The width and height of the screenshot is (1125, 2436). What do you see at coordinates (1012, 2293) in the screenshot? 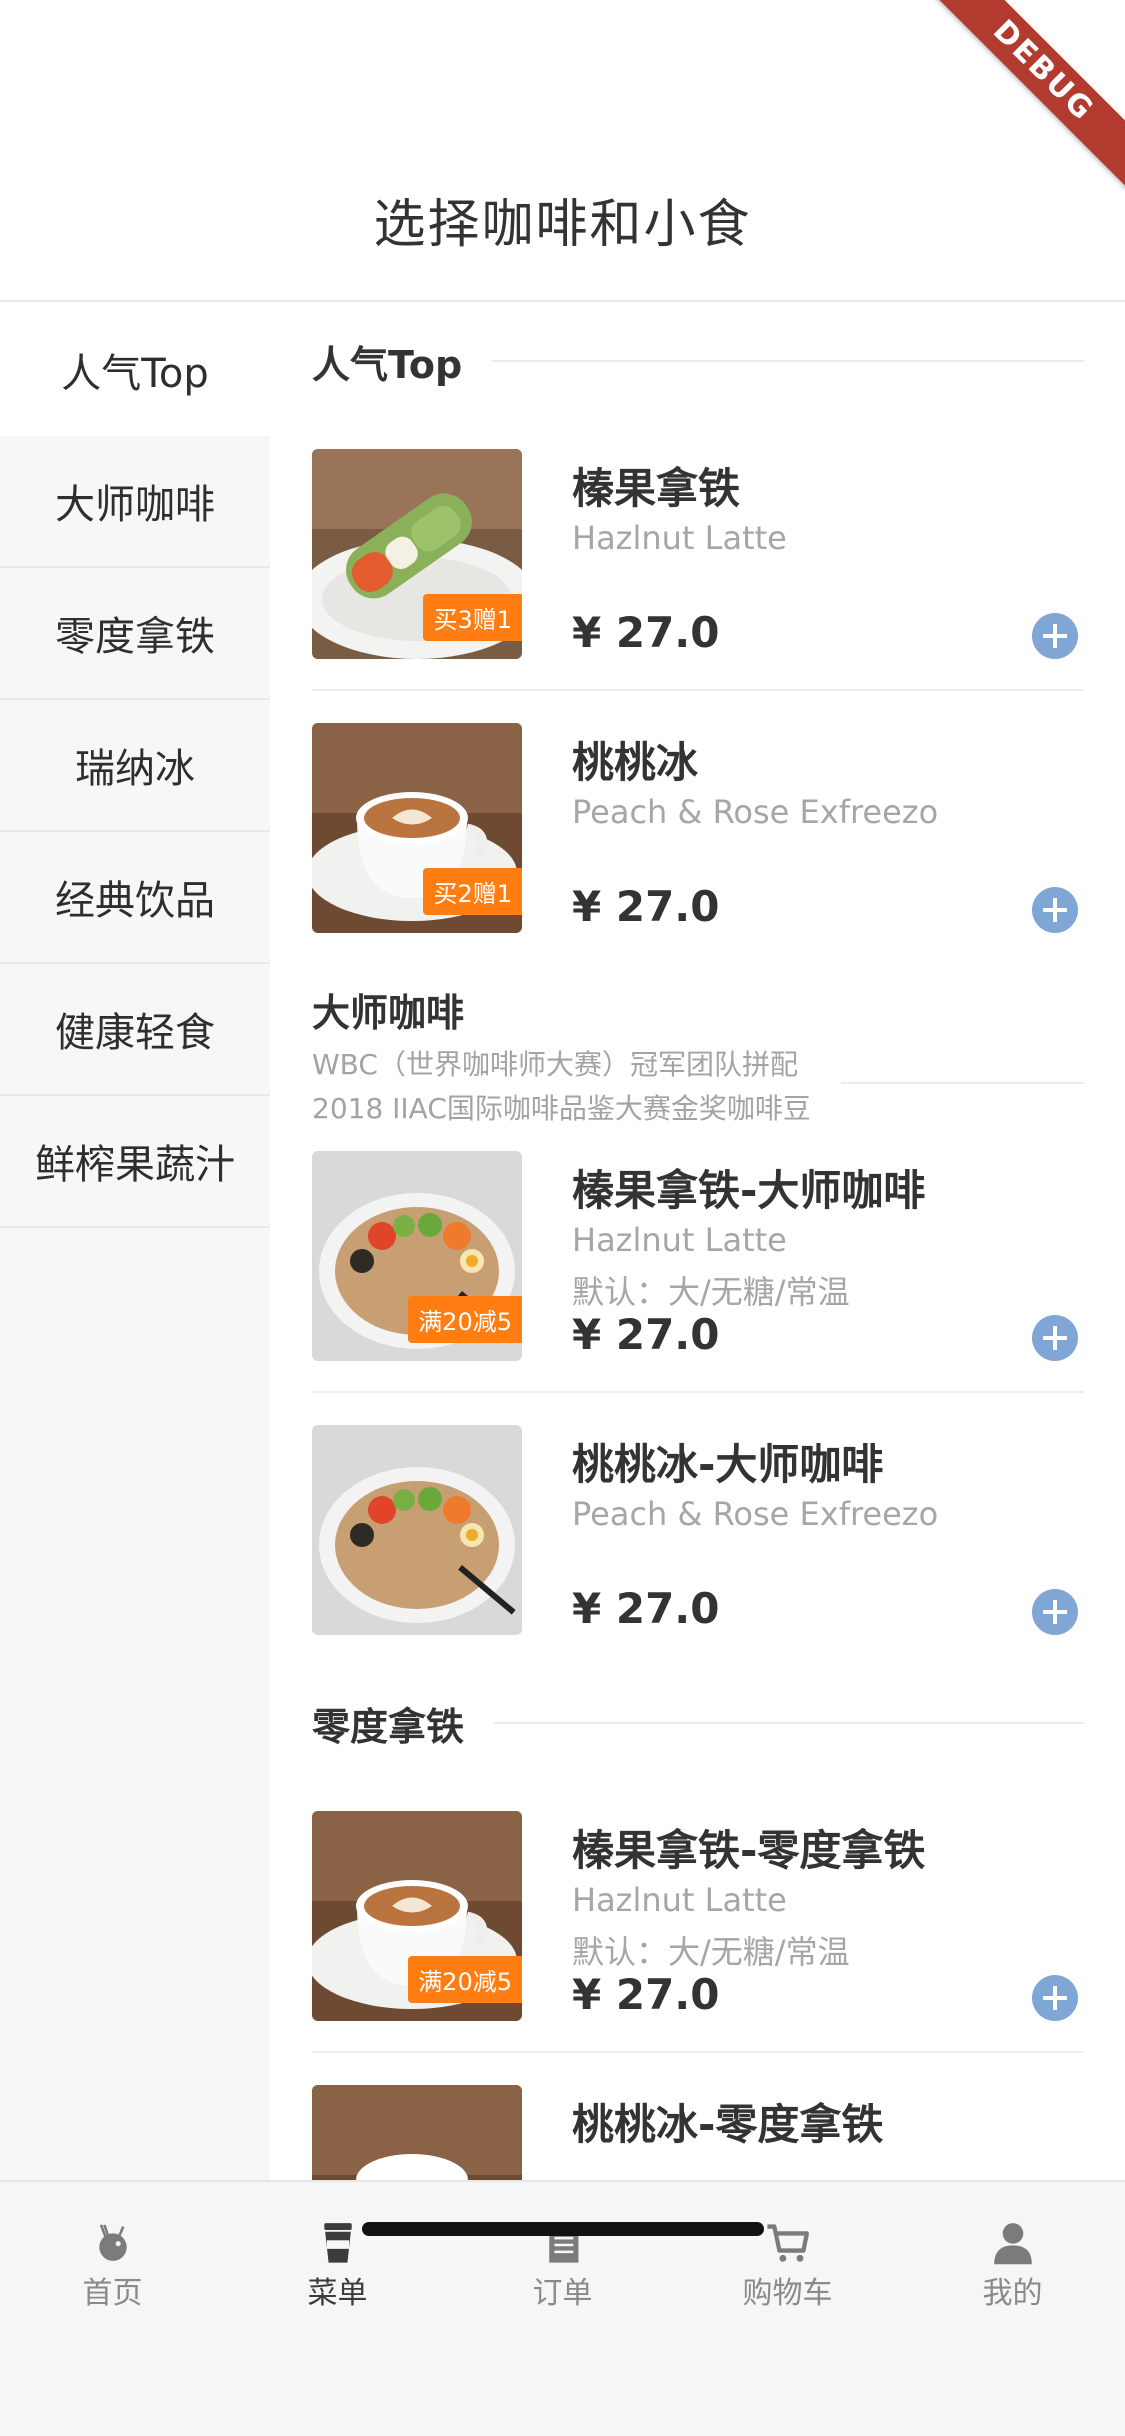
I see `tab-label: 我的` at bounding box center [1012, 2293].